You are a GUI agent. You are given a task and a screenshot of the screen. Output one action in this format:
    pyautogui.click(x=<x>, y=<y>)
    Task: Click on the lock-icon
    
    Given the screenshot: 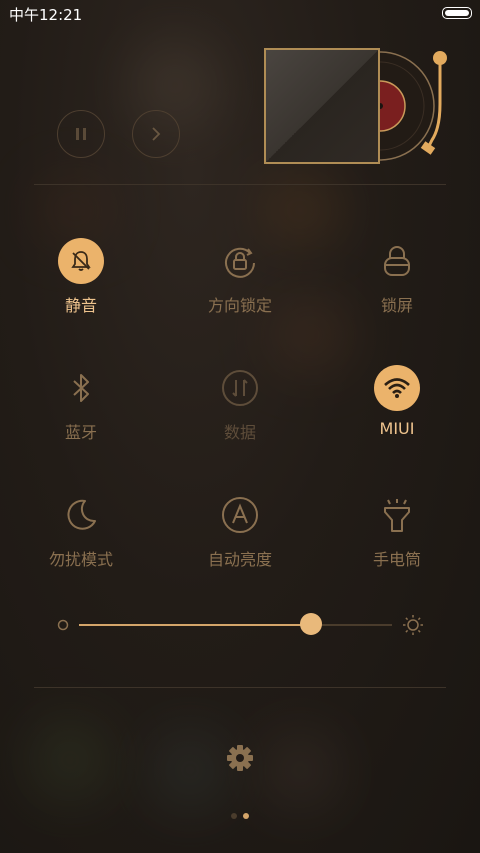 What is the action you would take?
    pyautogui.click(x=397, y=261)
    